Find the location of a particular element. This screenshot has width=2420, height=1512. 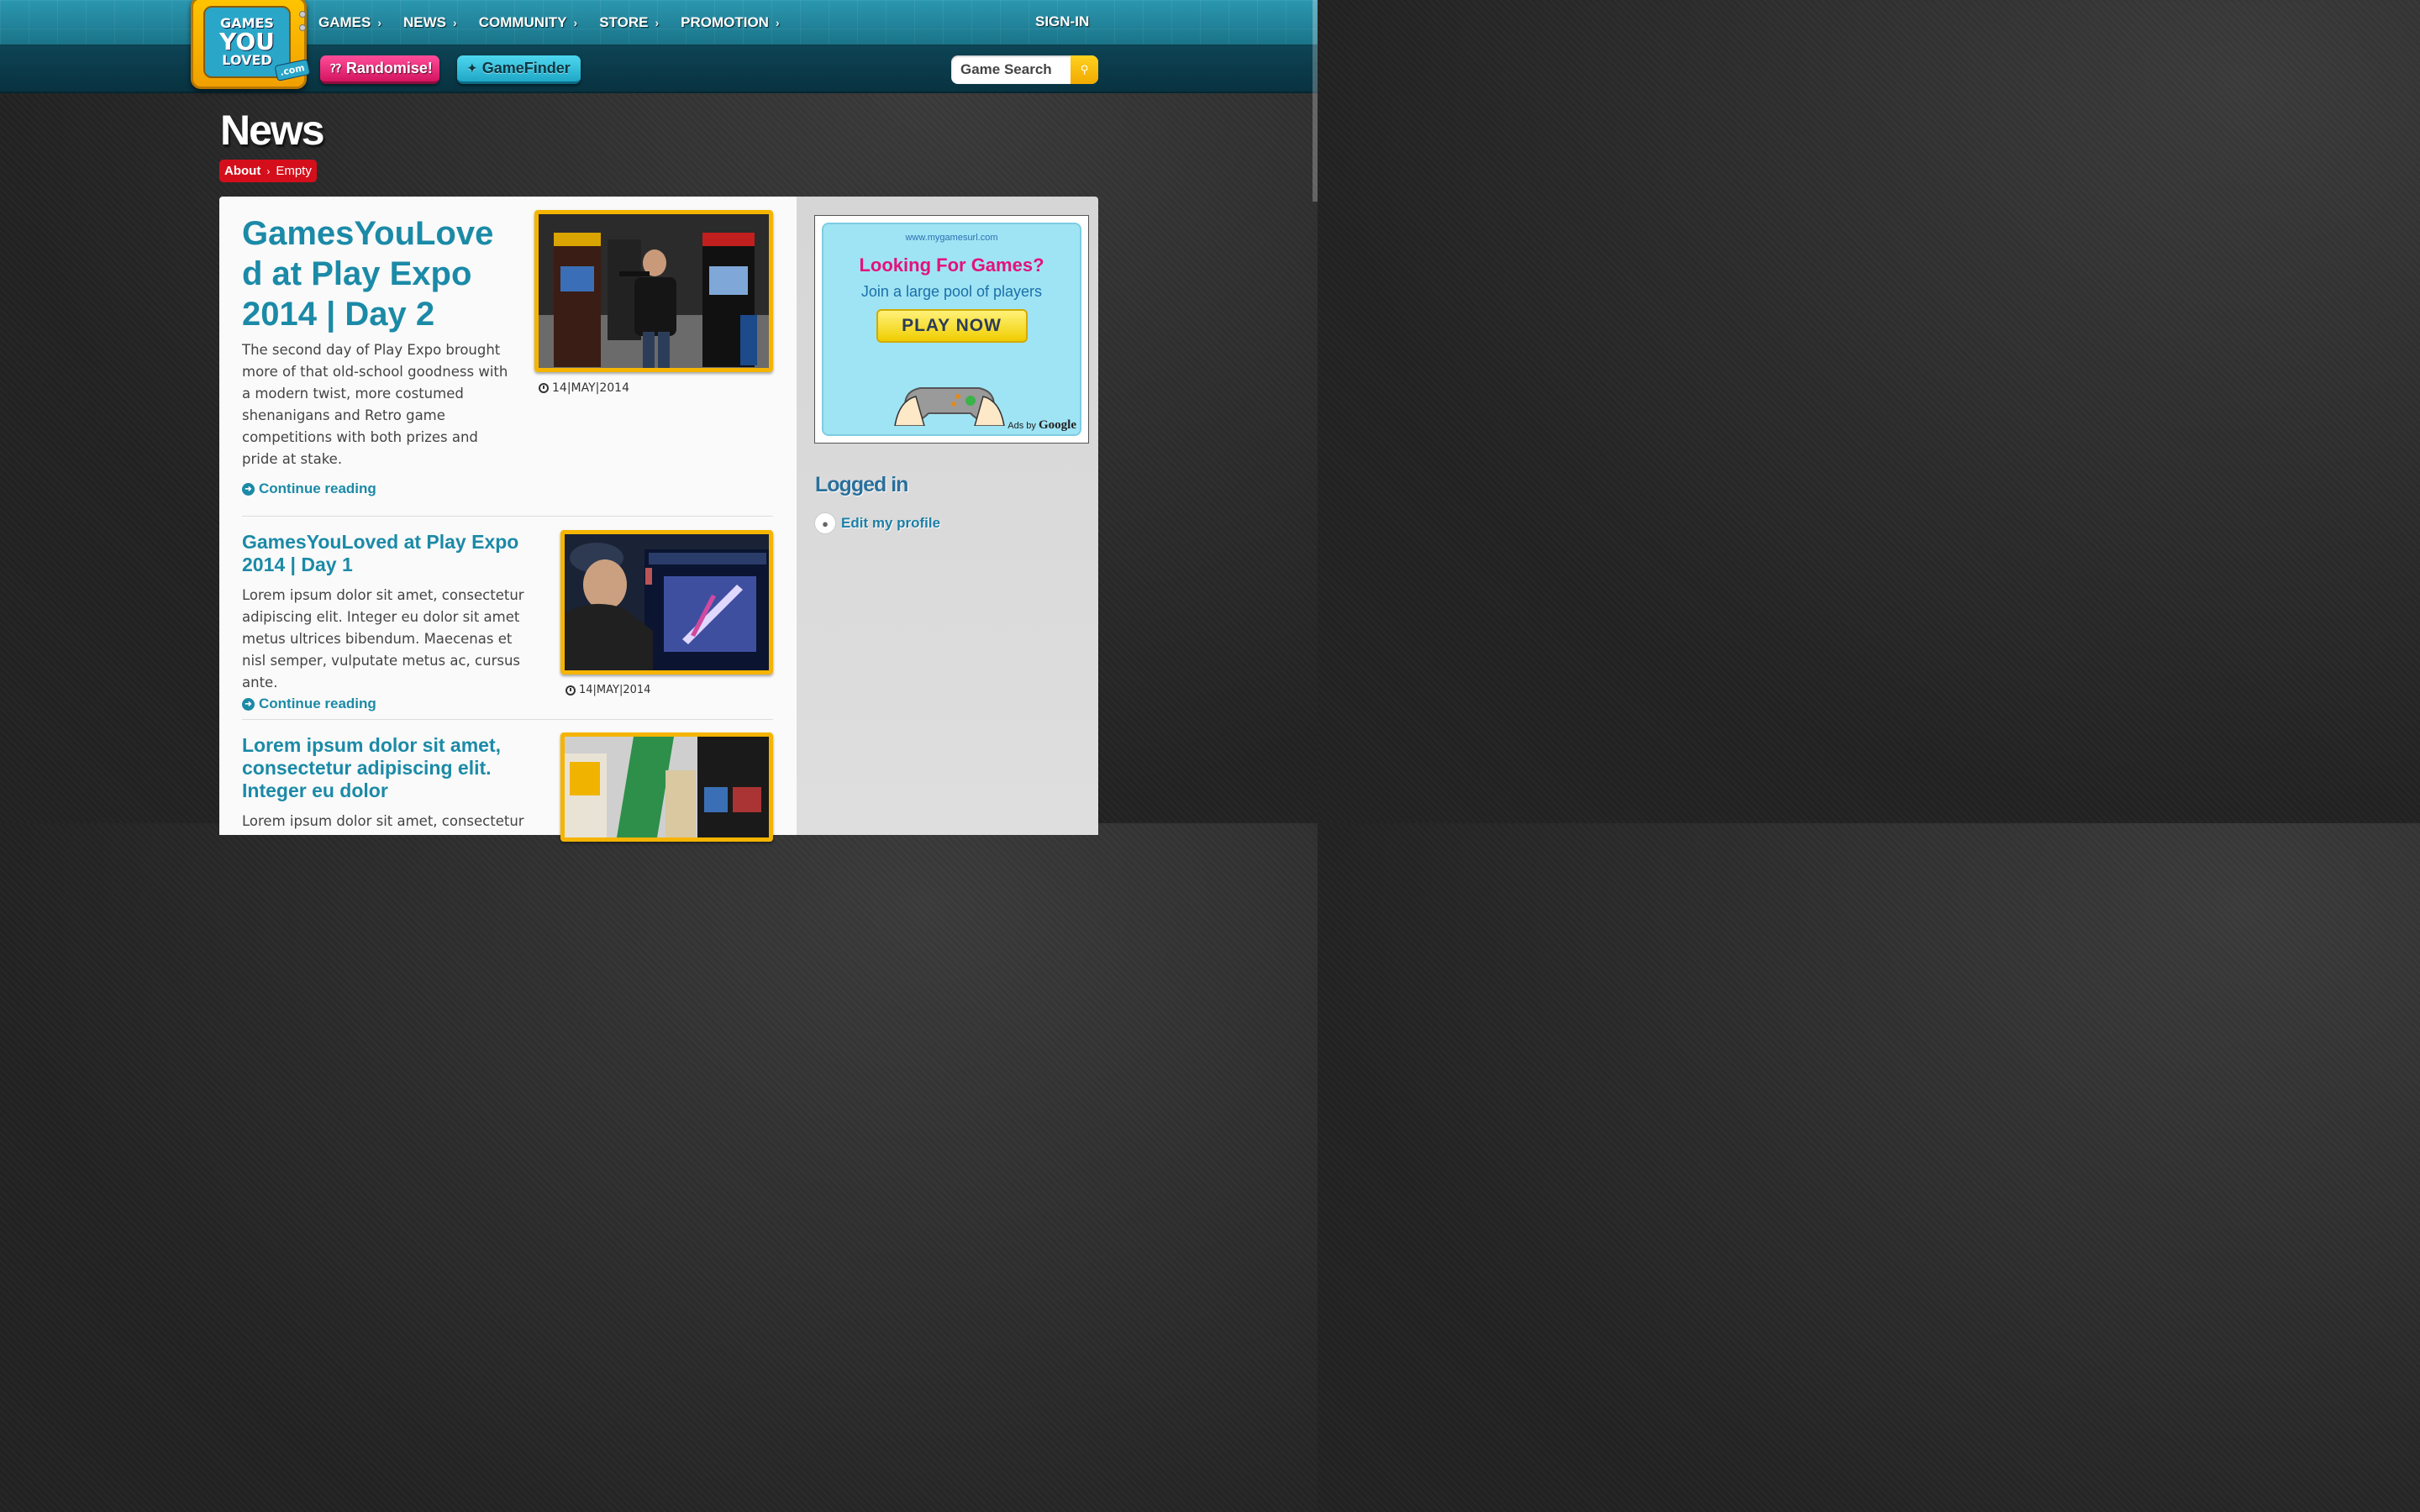

nav-item-news: NEWS › is located at coordinates (430, 22).